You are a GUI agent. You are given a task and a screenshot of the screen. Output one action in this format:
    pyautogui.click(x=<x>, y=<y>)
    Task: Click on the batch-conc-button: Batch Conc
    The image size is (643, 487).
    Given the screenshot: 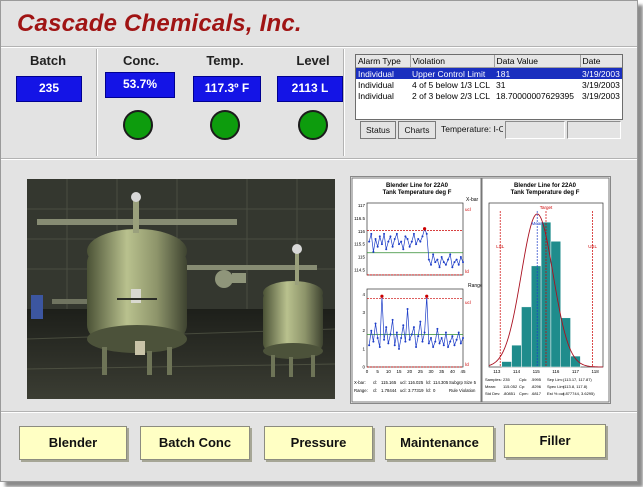 What is the action you would take?
    pyautogui.click(x=195, y=443)
    